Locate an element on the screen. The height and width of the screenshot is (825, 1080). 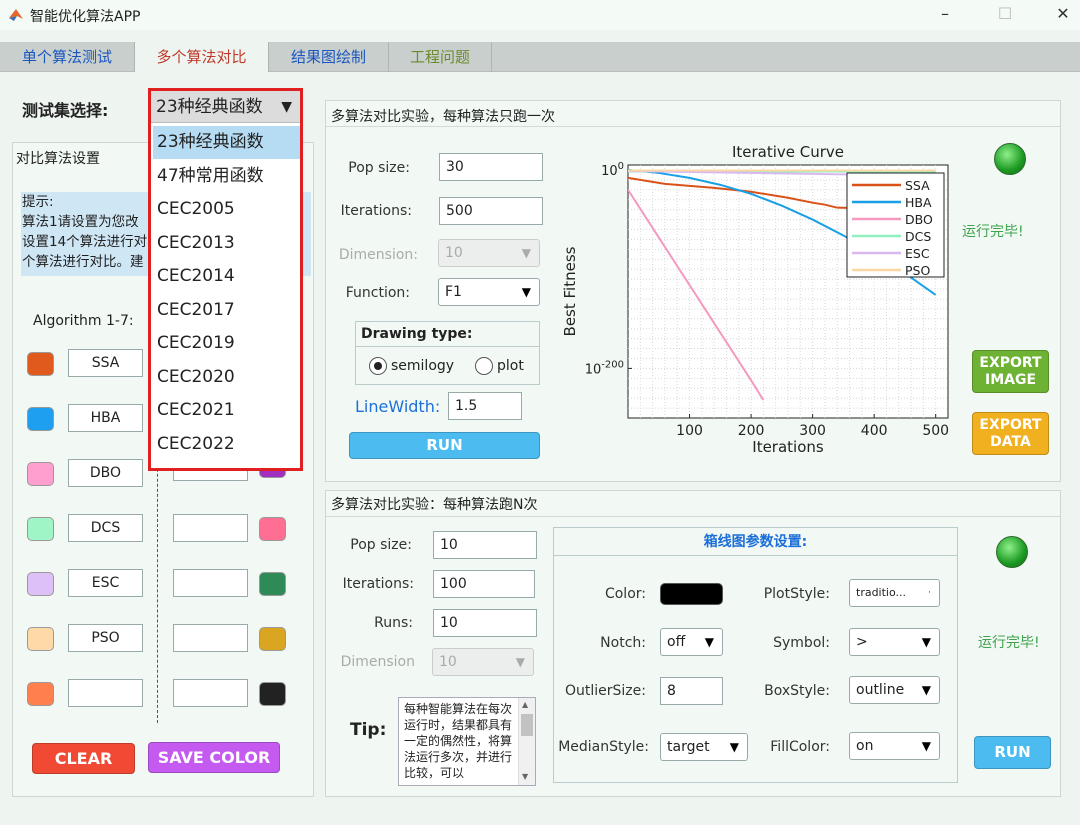
color-label: Color: is located at coordinates (625, 594).